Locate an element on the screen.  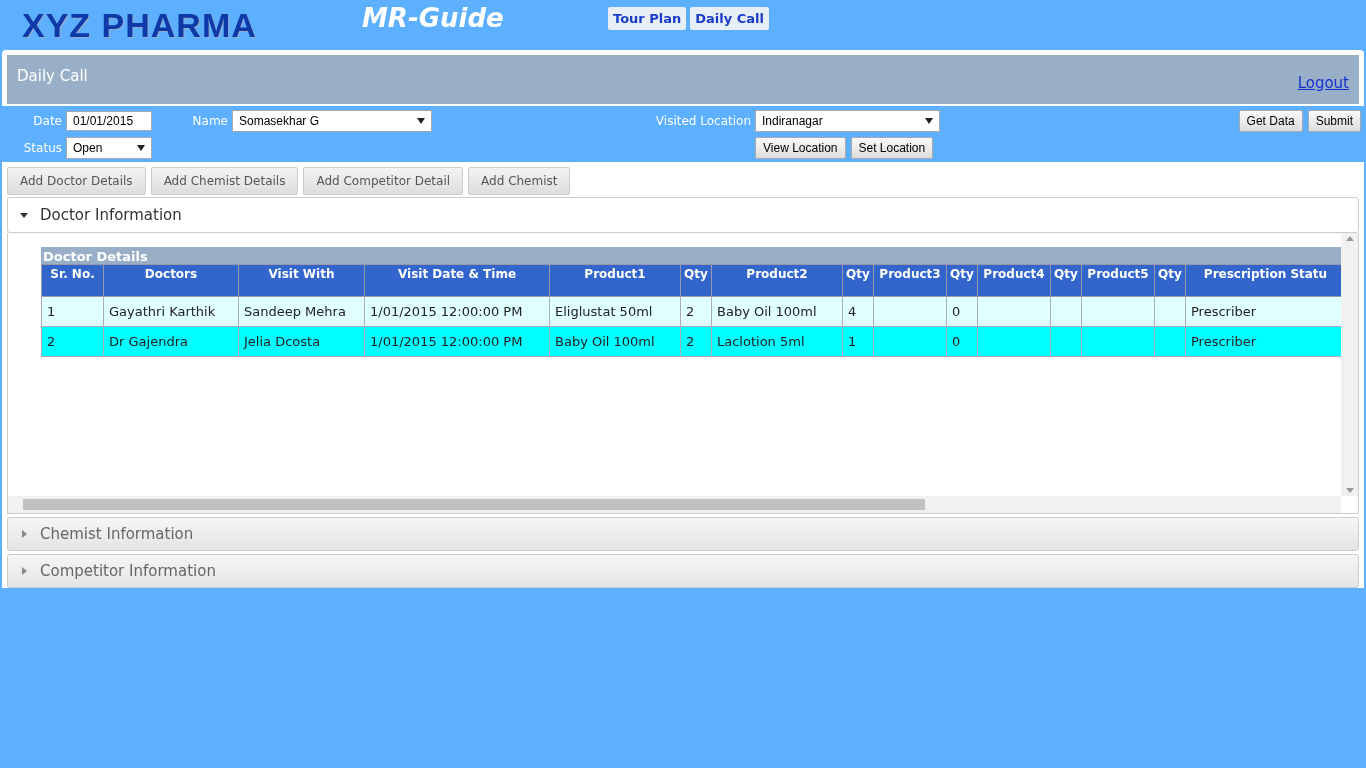
table-cell: 2 is located at coordinates (72, 341).